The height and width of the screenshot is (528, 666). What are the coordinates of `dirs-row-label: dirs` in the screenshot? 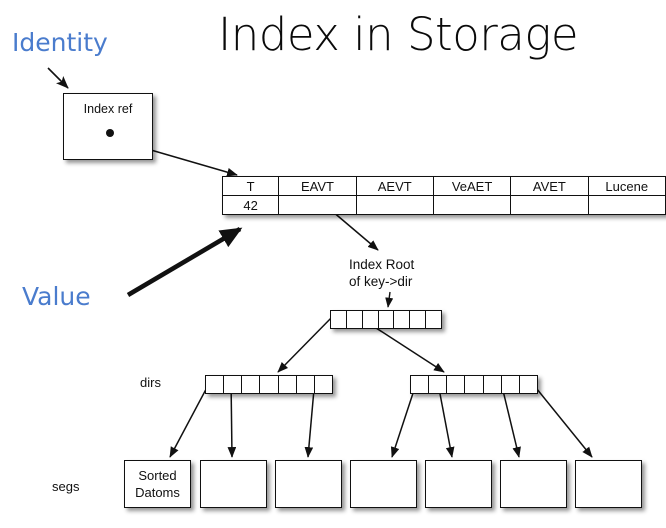 It's located at (150, 382).